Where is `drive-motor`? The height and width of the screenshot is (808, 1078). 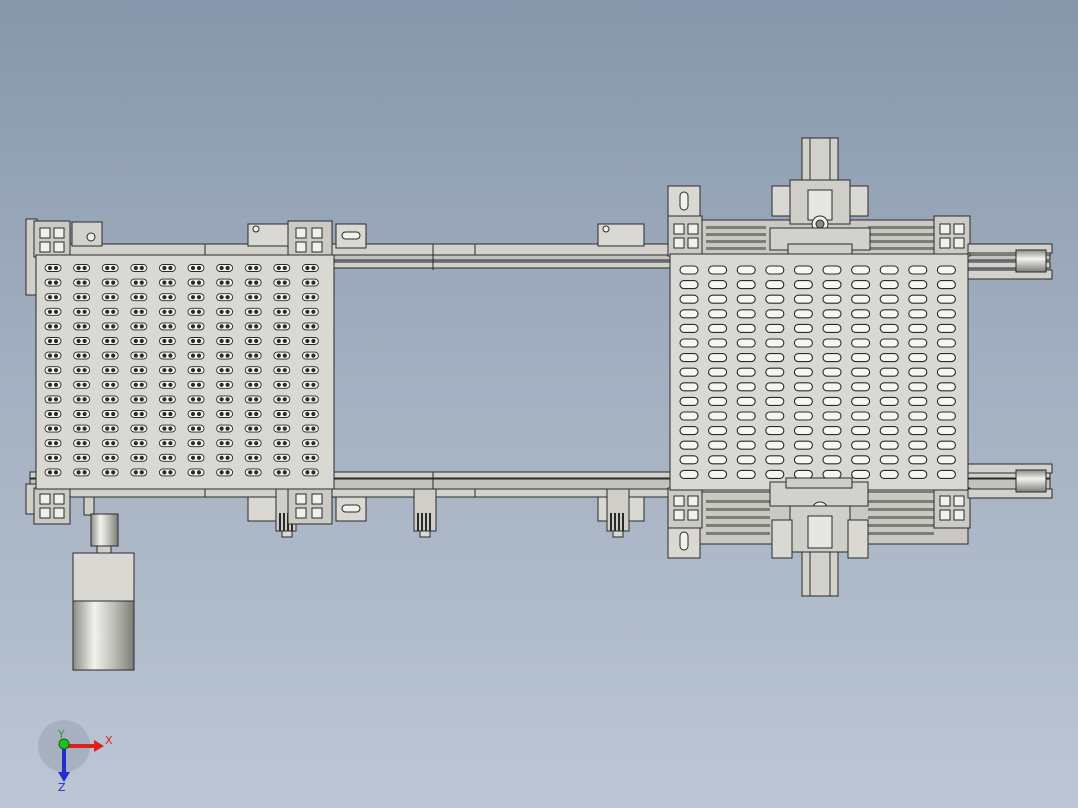
drive-motor is located at coordinates (103, 583).